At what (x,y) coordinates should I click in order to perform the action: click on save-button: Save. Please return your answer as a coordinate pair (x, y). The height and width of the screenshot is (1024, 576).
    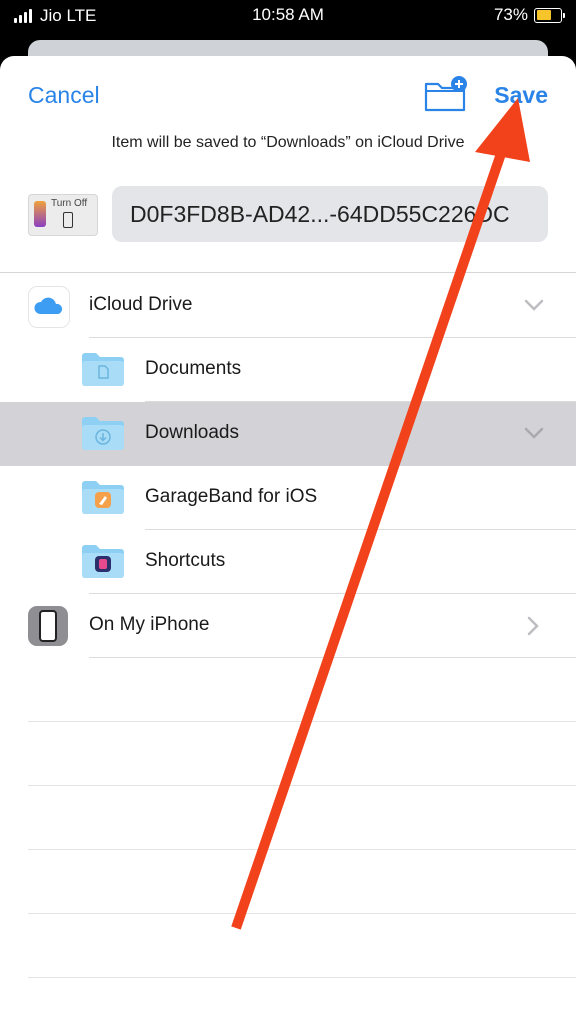
    Looking at the image, I should click on (521, 95).